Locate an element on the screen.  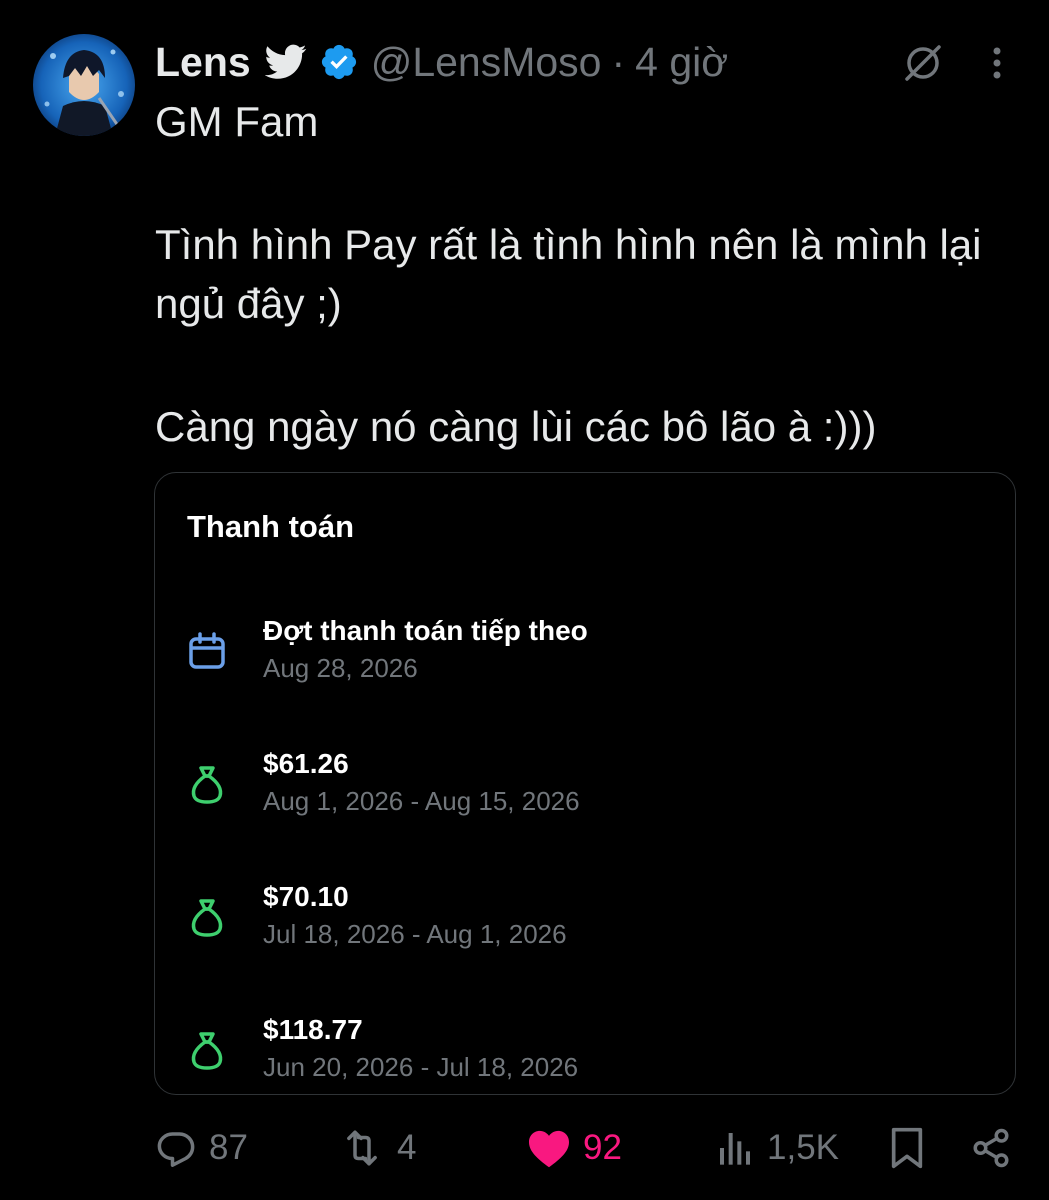
grok-button is located at coordinates (923, 63).